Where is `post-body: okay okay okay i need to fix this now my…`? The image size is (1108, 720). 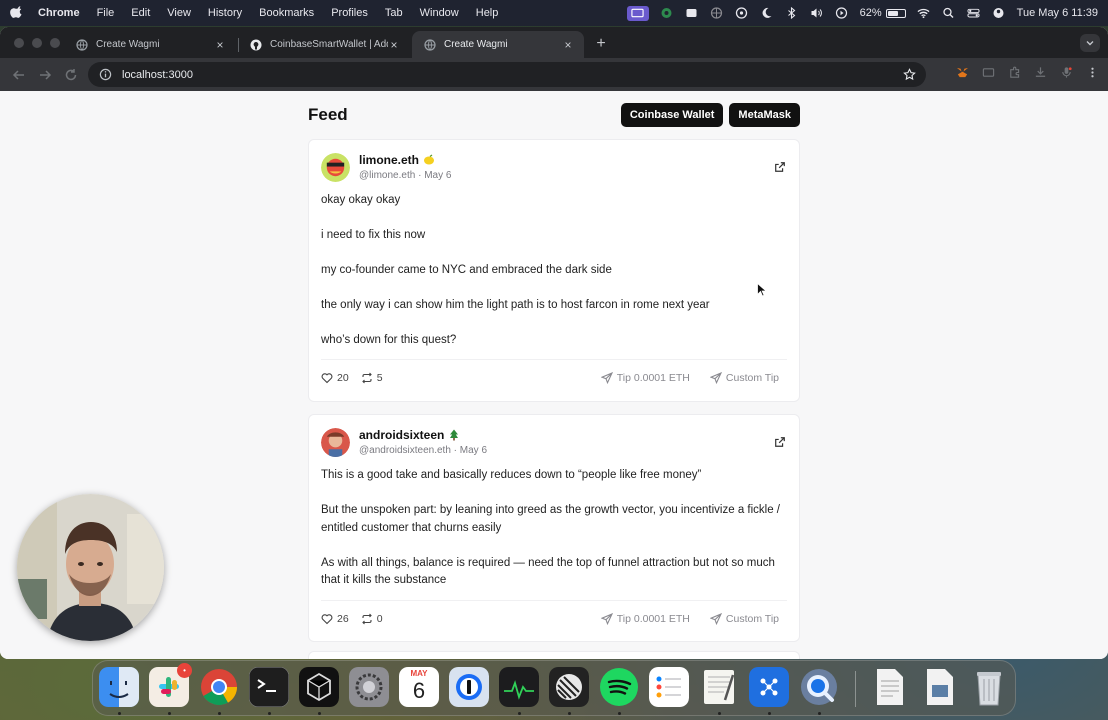
post-body: okay okay okay i need to fix this now my… is located at coordinates (553, 271).